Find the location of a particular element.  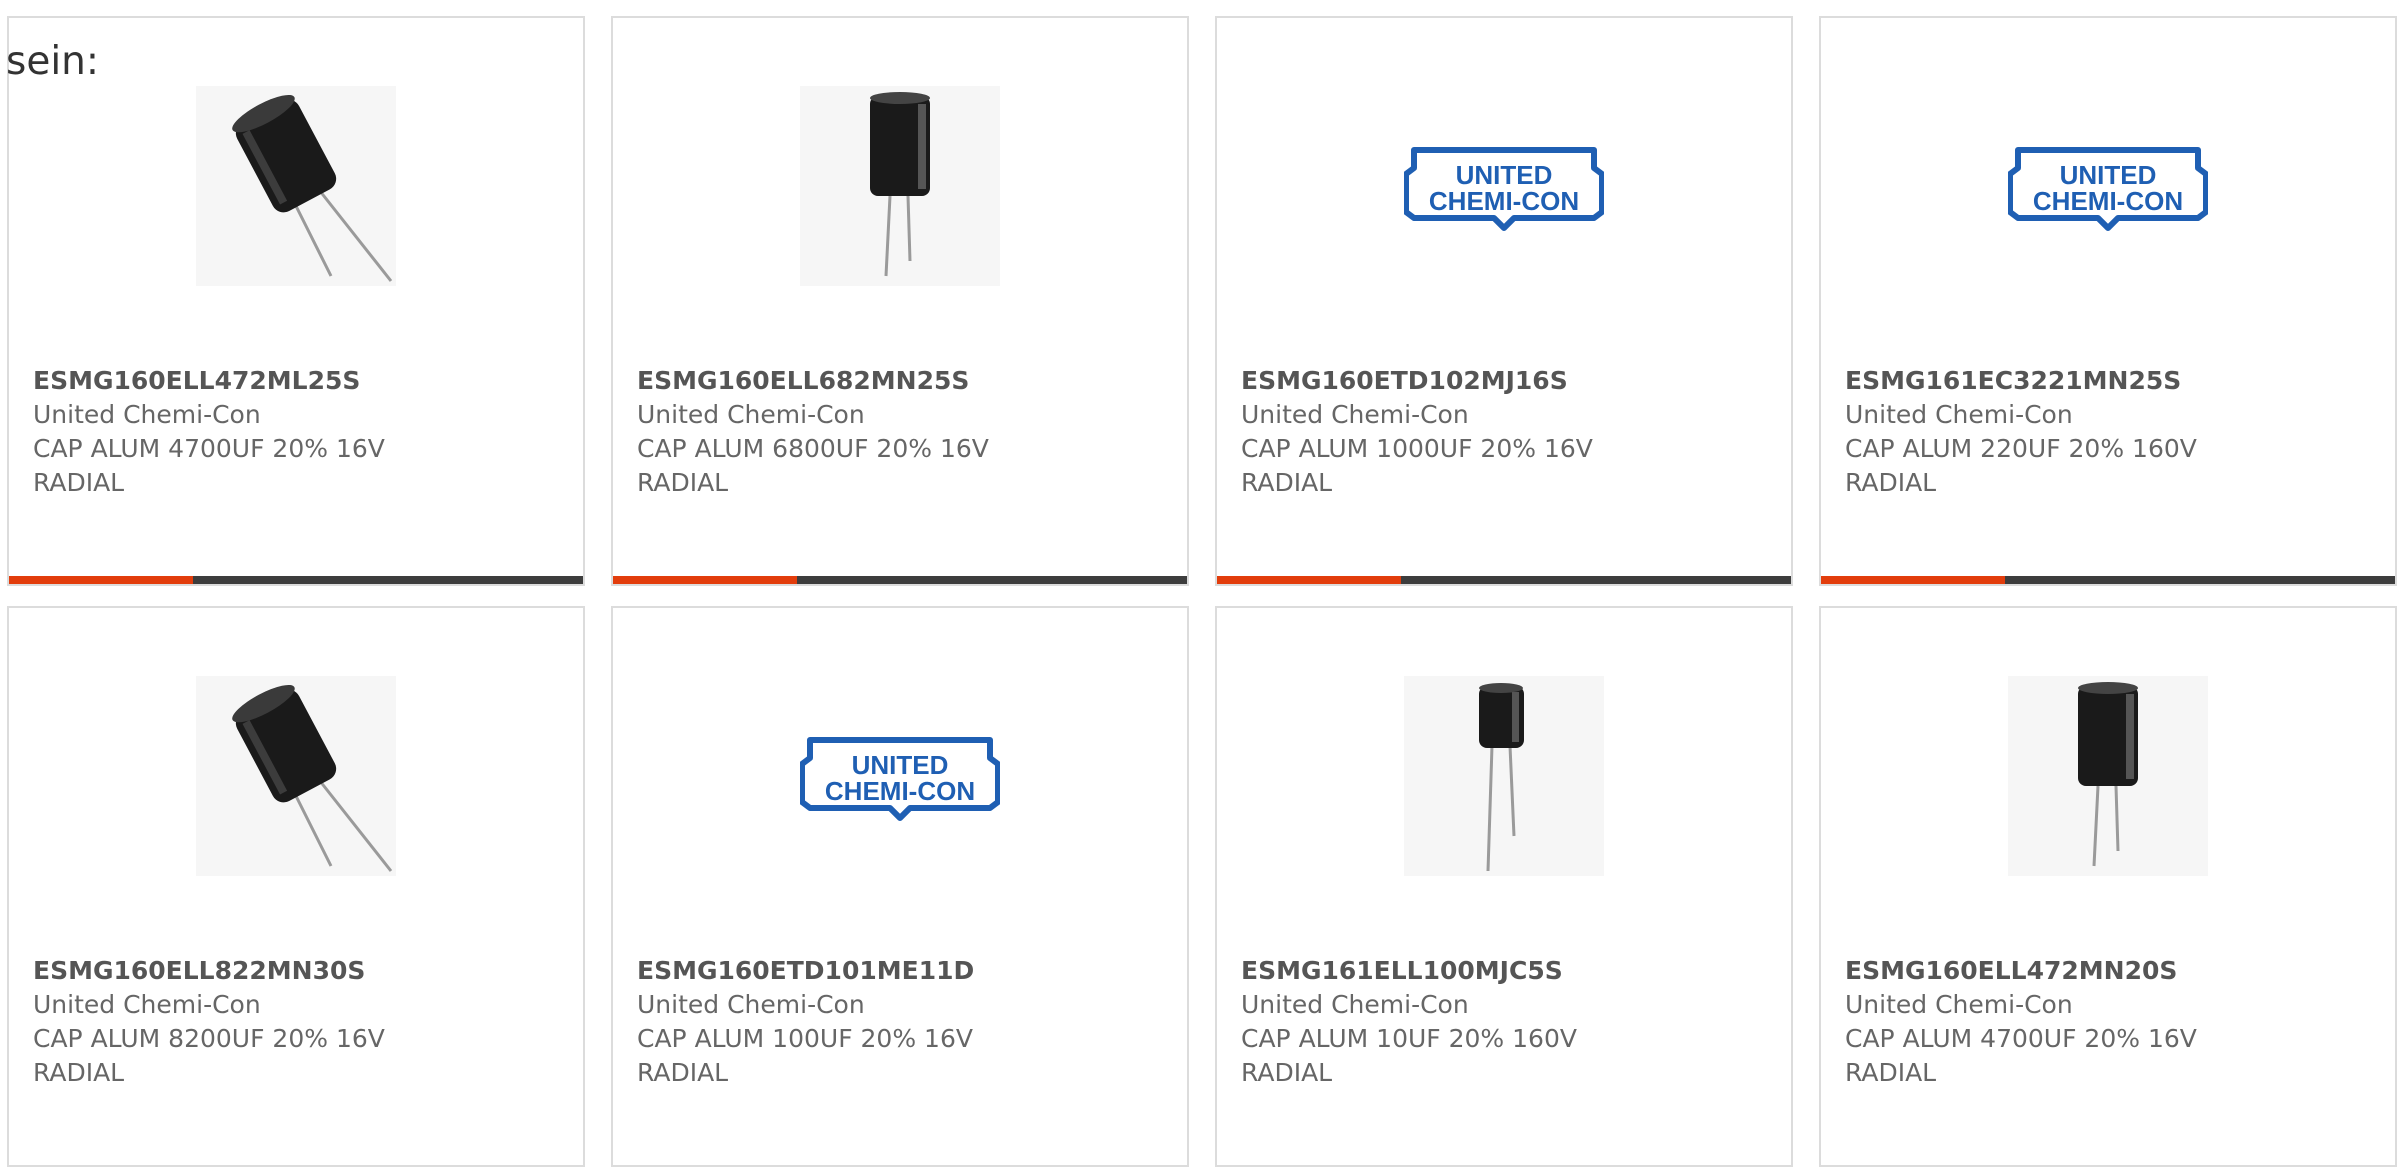

part-number: ESMG160ETD101ME11D is located at coordinates (902, 971).